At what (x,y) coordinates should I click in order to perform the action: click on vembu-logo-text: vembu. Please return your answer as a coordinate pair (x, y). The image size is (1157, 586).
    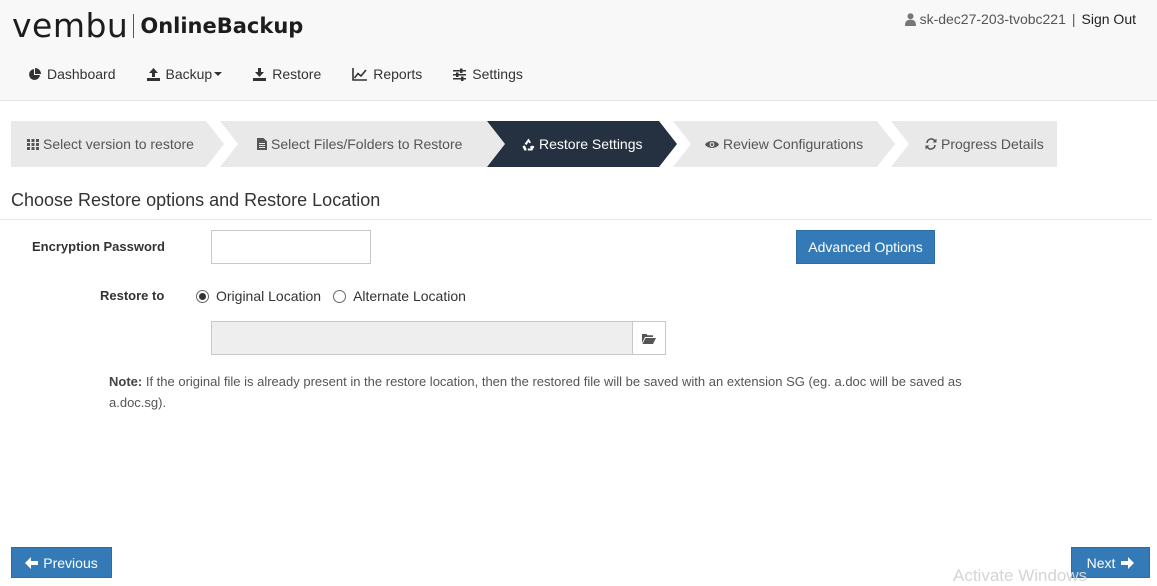
    Looking at the image, I should click on (70, 25).